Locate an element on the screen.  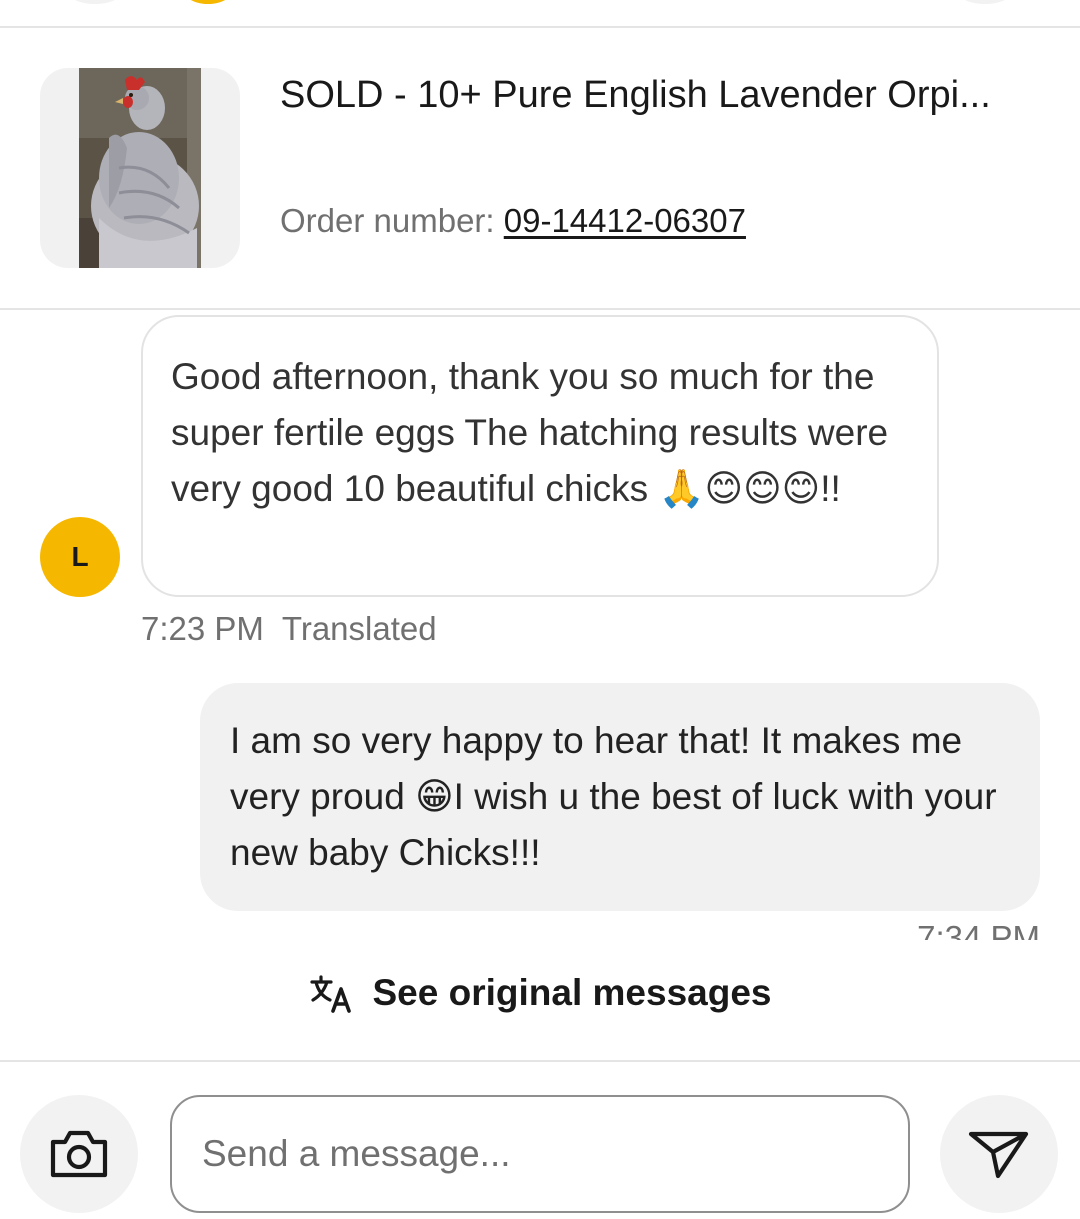
send-button is located at coordinates (999, 1154).